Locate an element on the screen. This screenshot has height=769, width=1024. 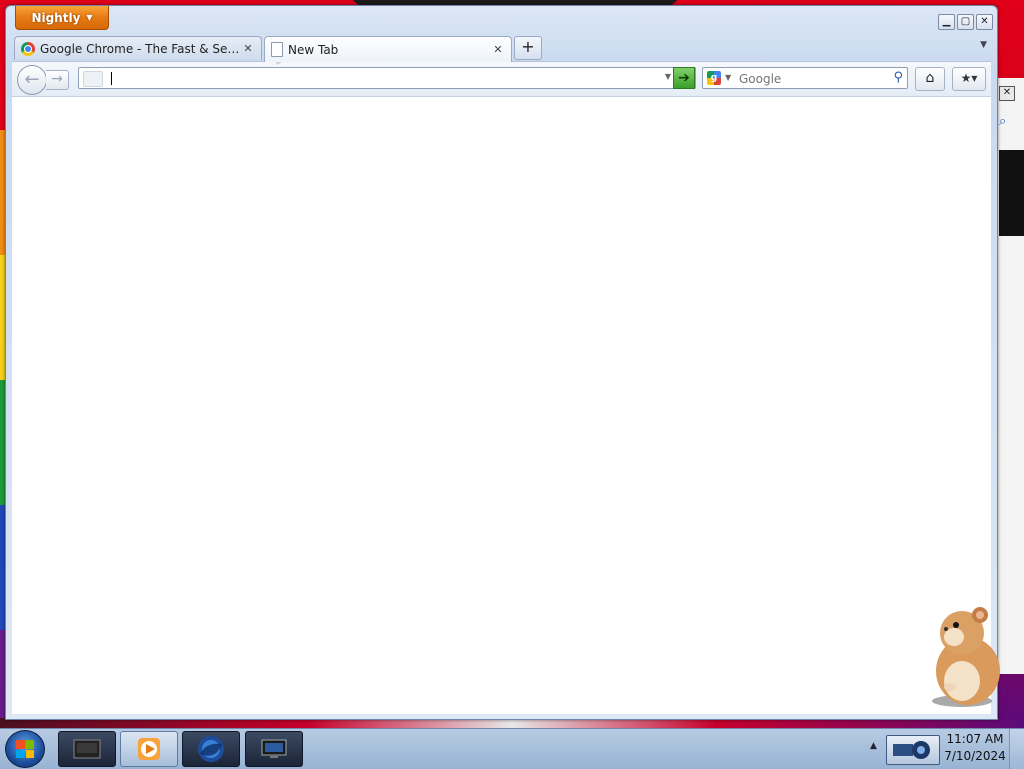
firefox-icon is located at coordinates (211, 749).